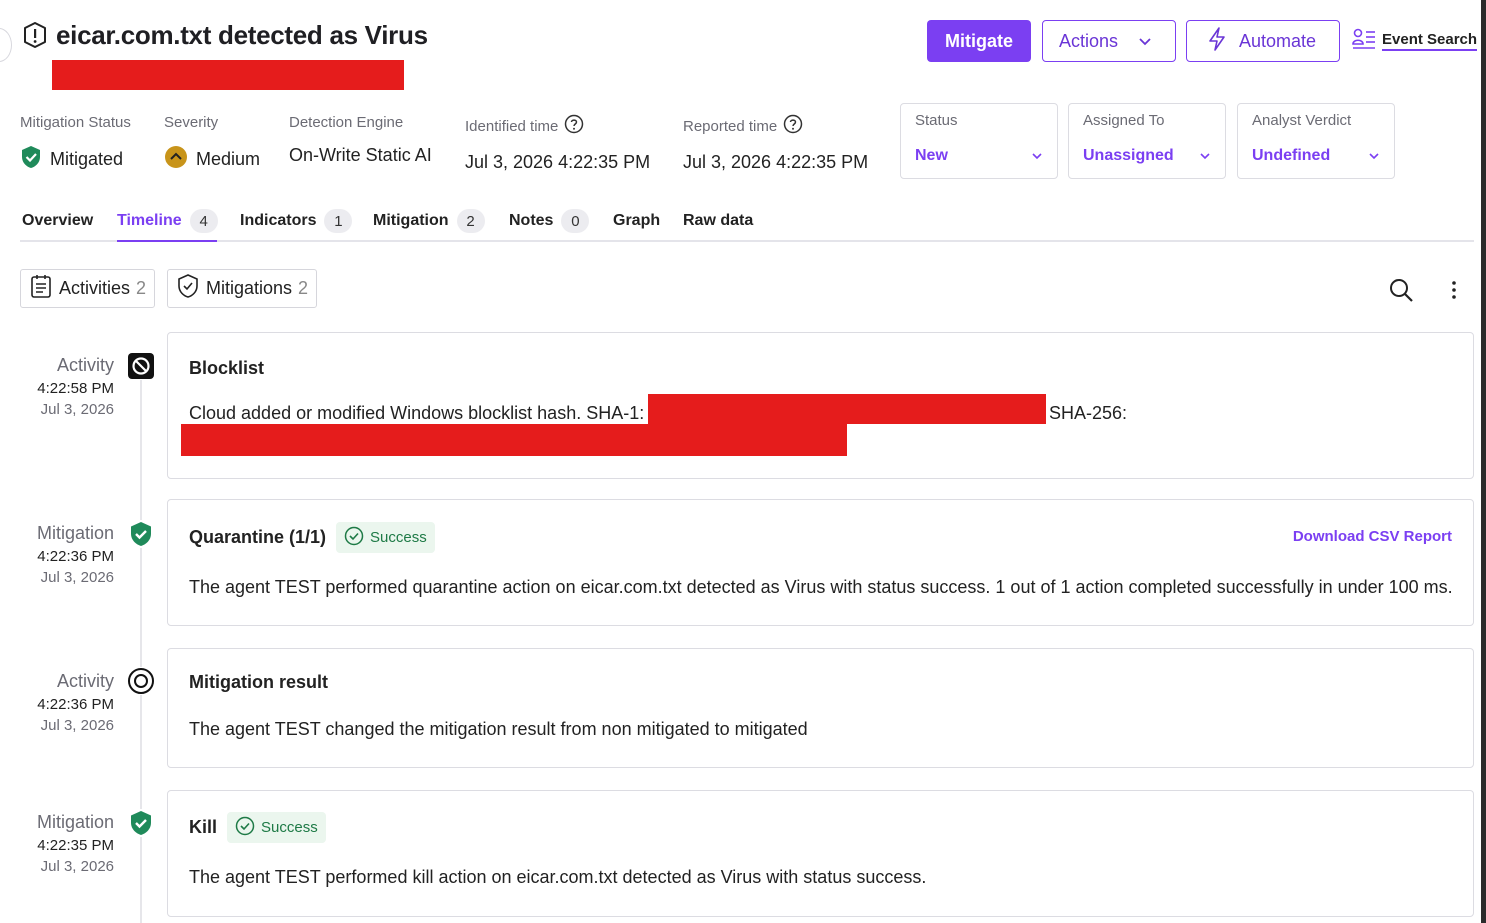 This screenshot has height=923, width=1486. I want to click on tab-indicators: Indicators 1, so click(296, 224).